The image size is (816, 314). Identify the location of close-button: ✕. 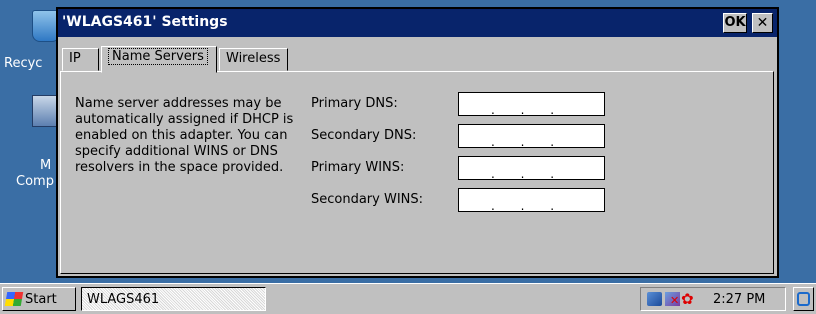
(762, 23).